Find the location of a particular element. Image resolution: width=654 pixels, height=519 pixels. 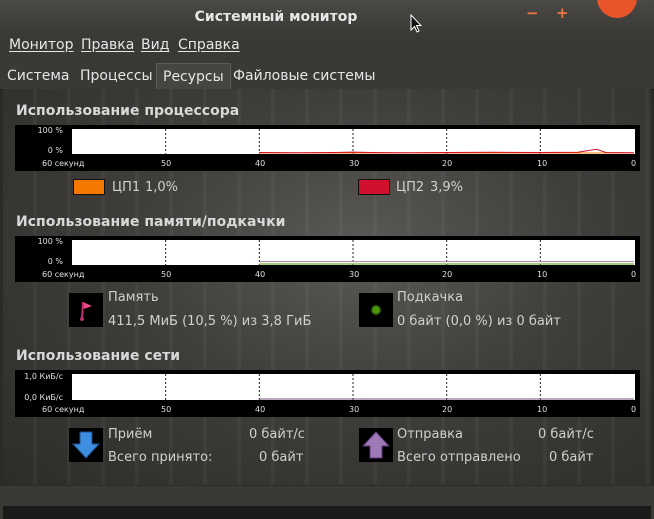

cpu-x-label-6: 0 is located at coordinates (634, 163).